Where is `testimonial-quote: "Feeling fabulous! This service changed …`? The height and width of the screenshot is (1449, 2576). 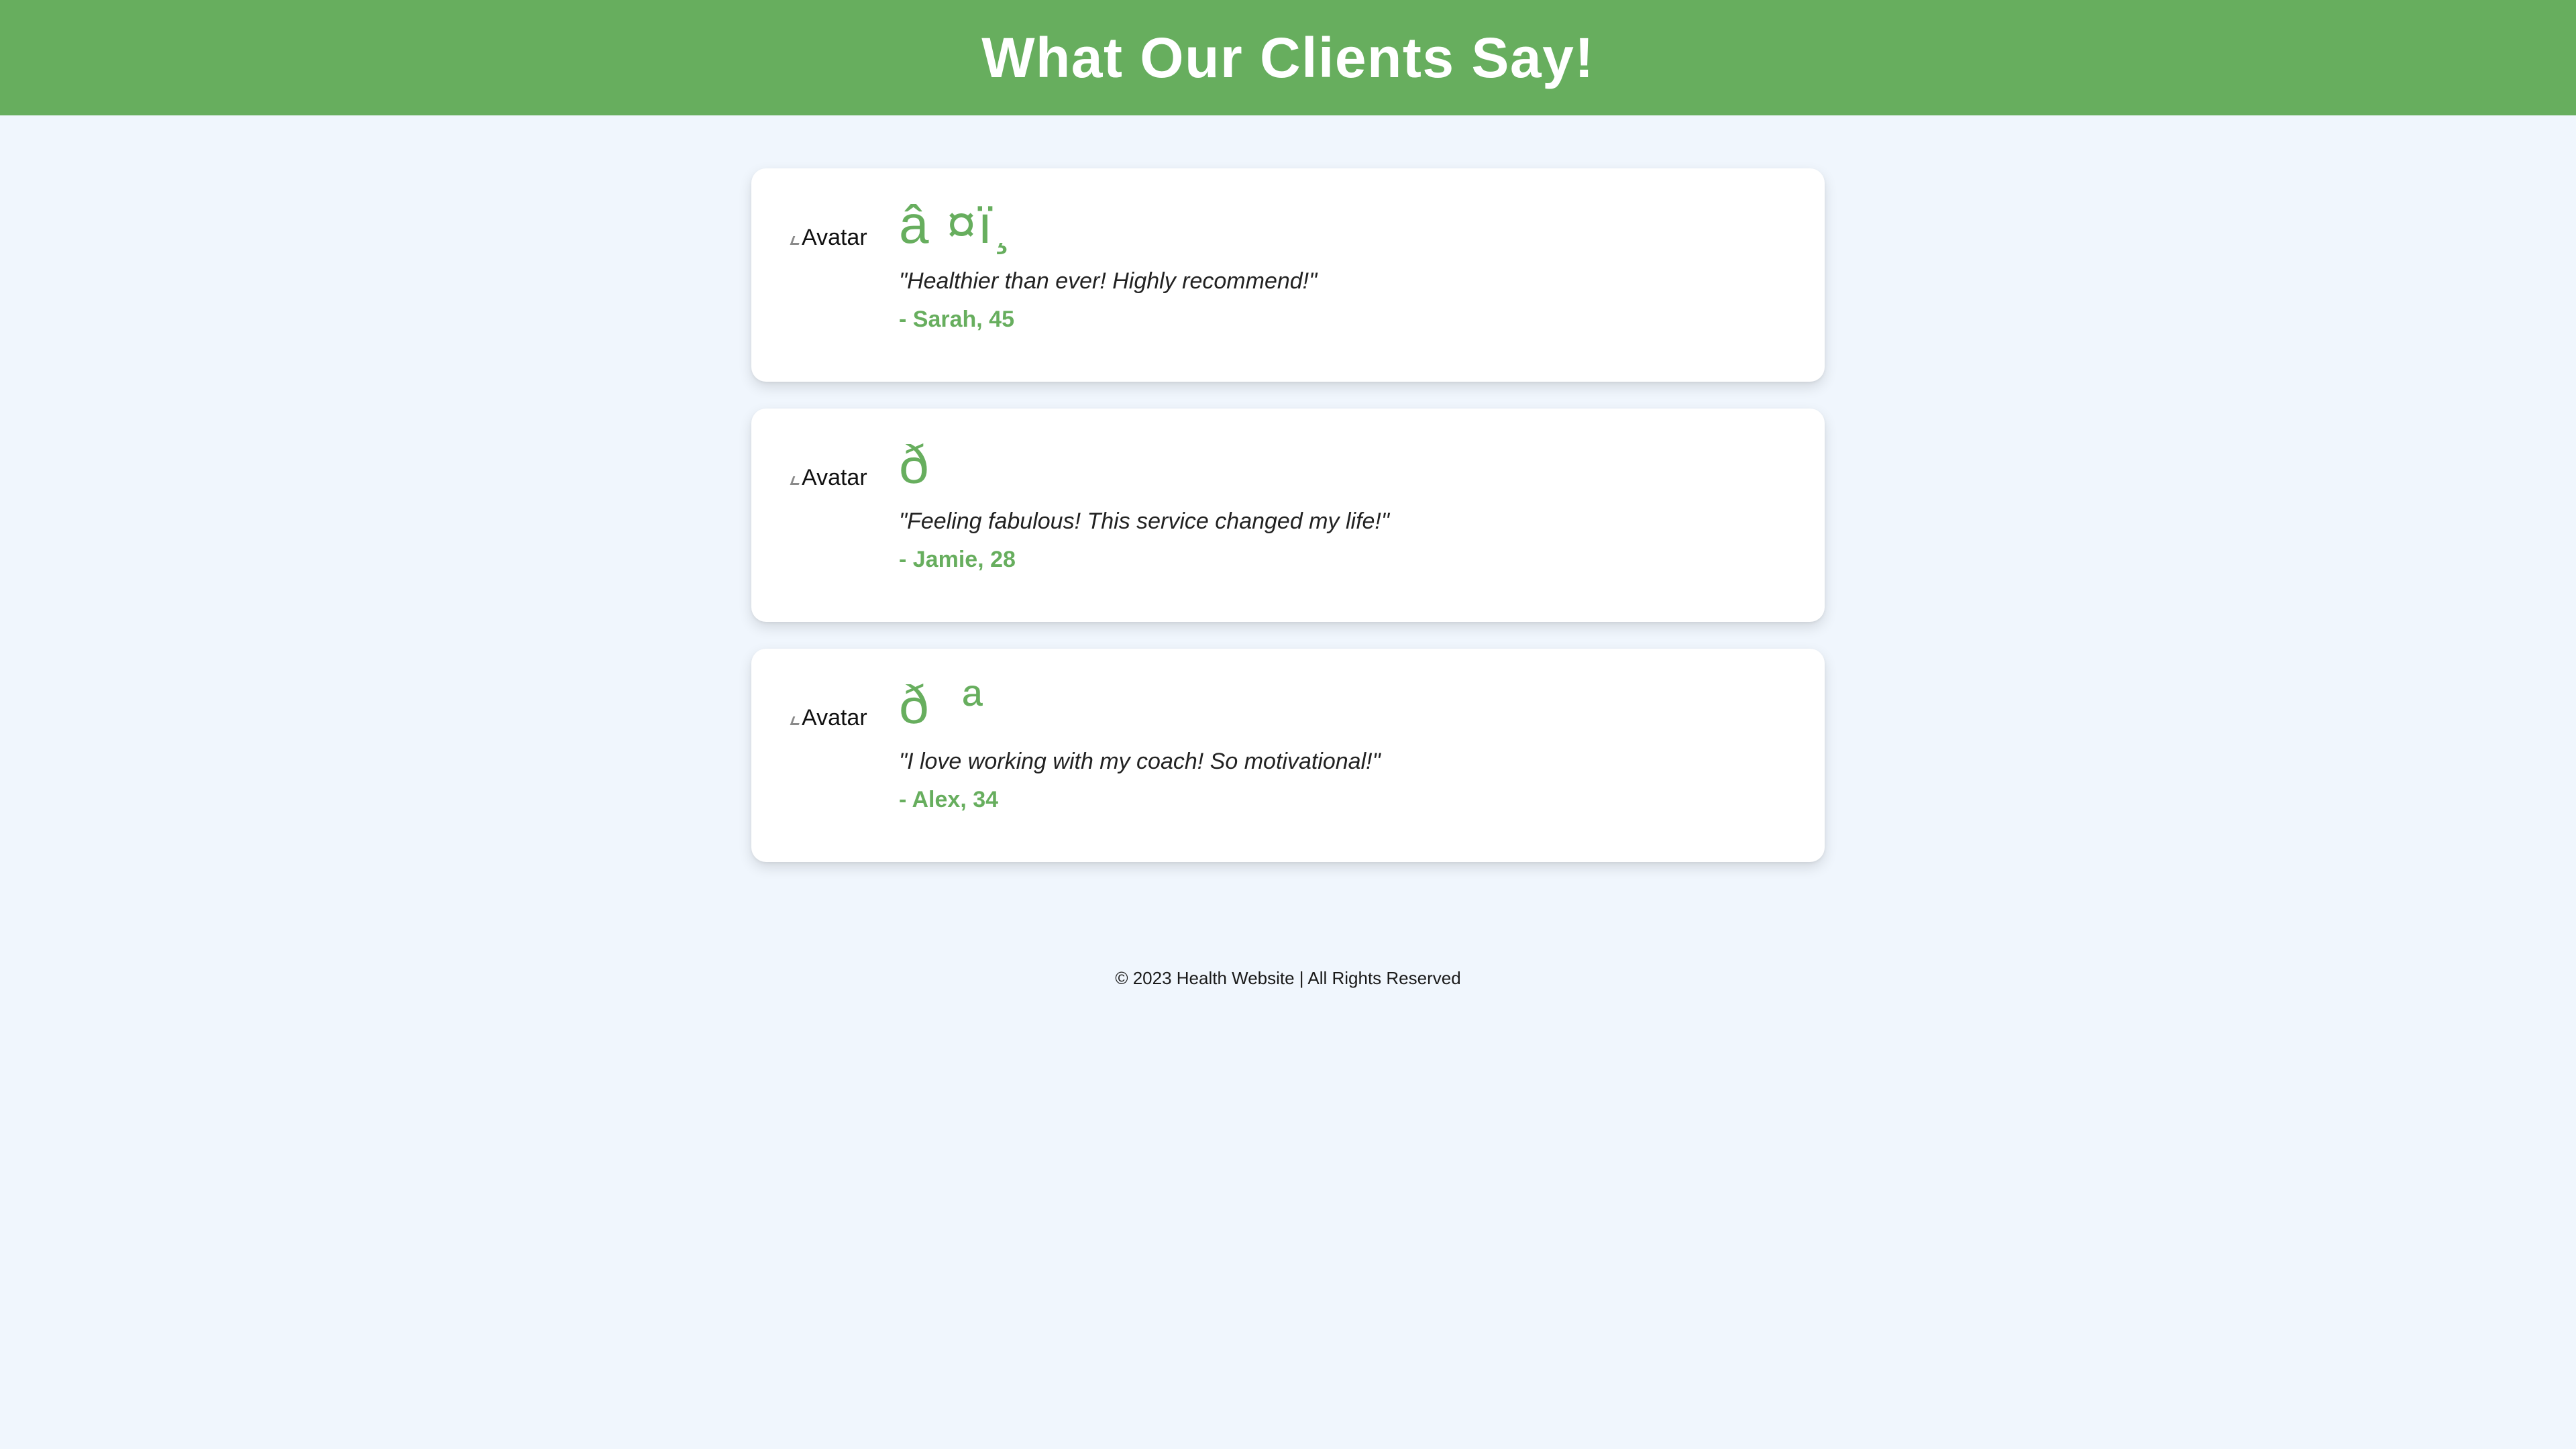
testimonial-quote: "Feeling fabulous! This service changed … is located at coordinates (1144, 521).